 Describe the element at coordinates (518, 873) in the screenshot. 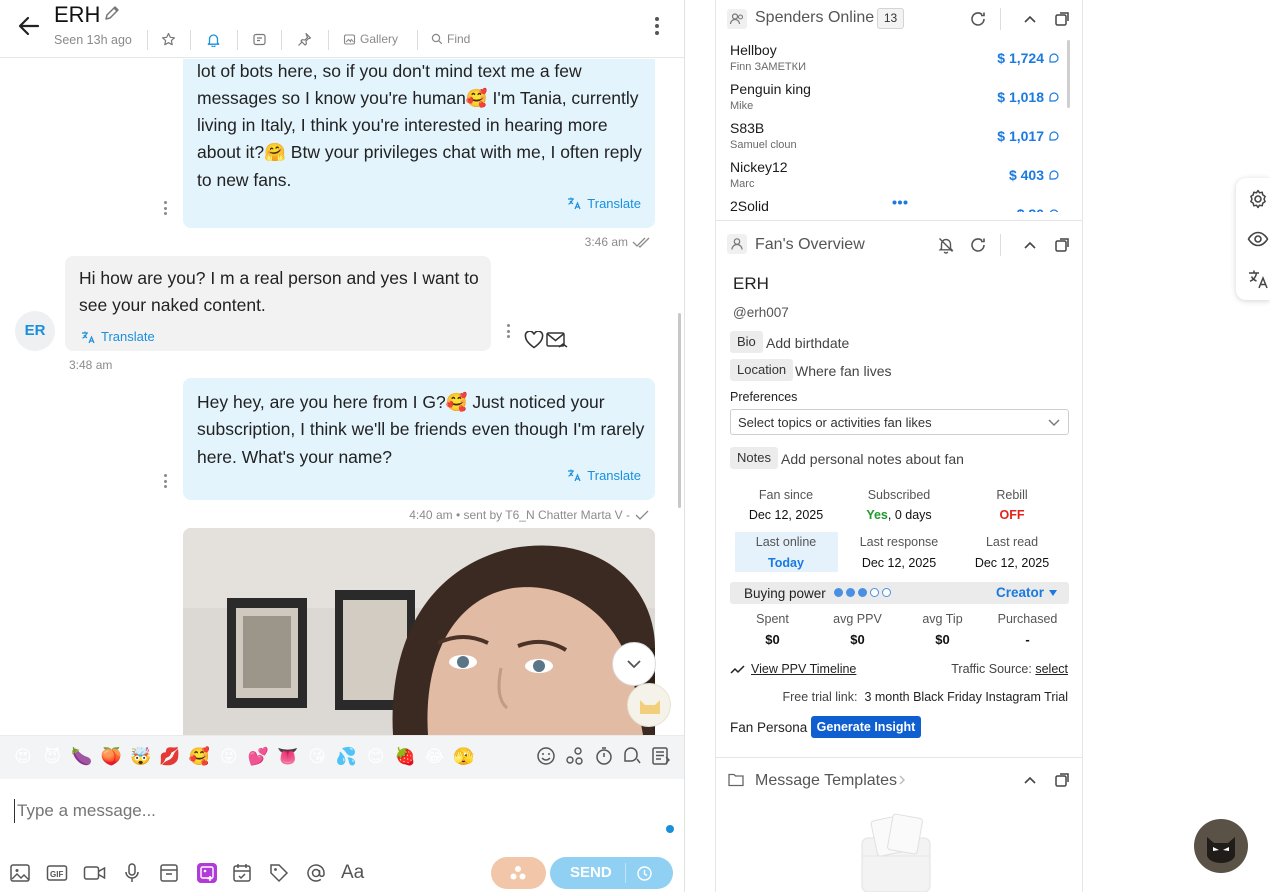

I see `ai-assist-button` at that location.